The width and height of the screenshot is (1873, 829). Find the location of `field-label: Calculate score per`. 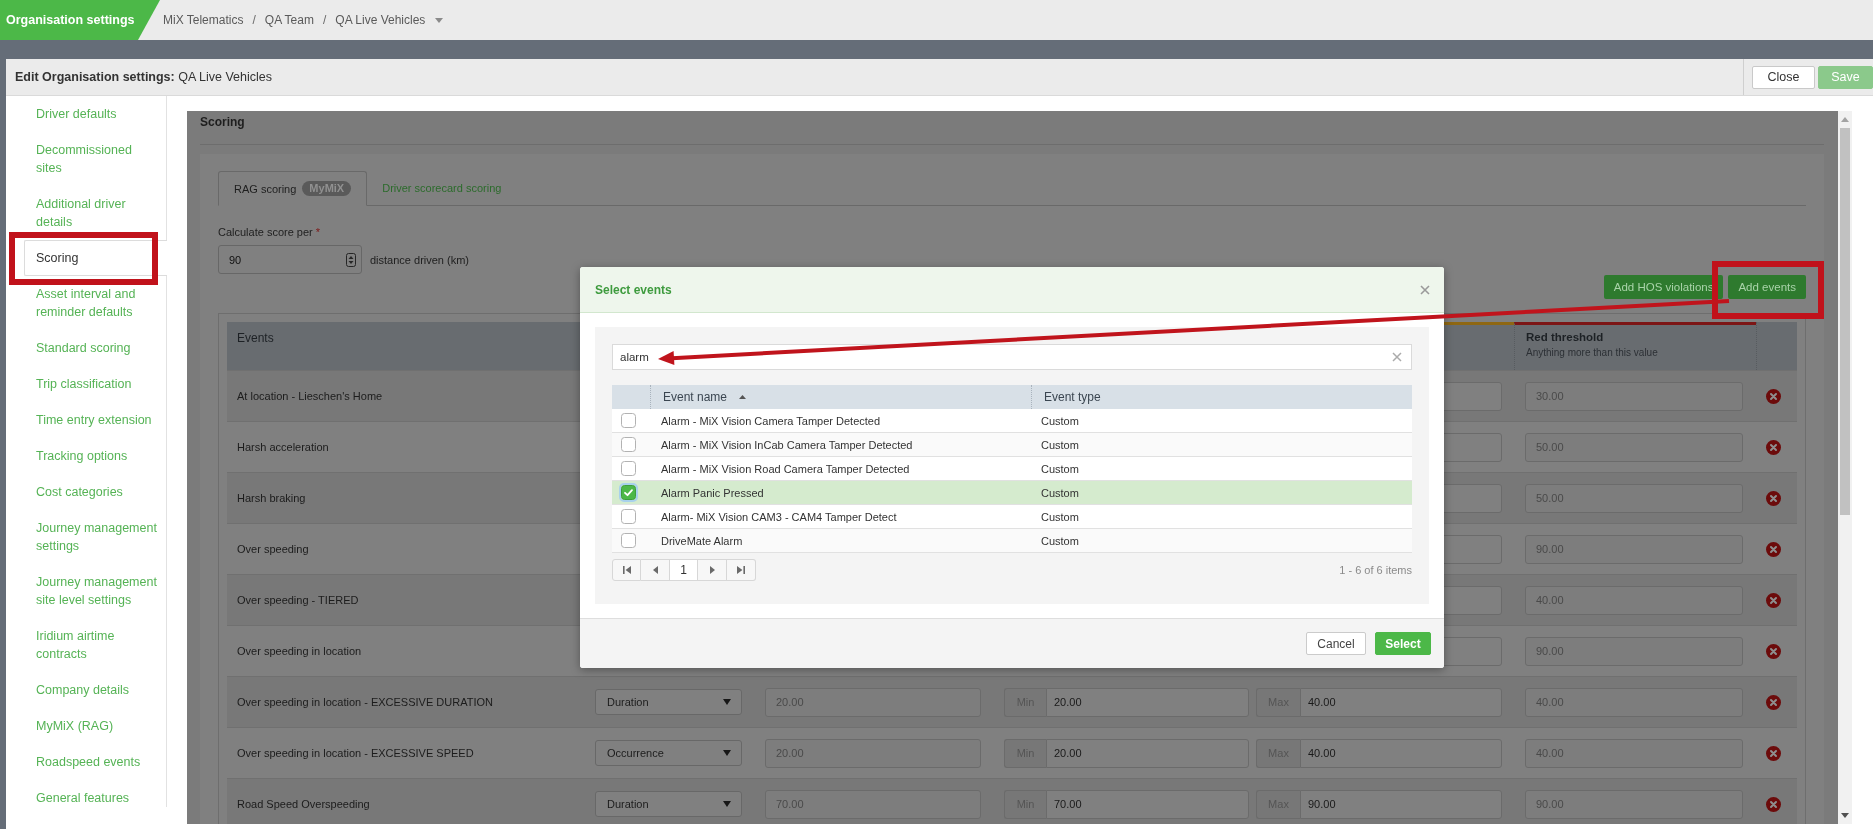

field-label: Calculate score per is located at coordinates (265, 232).